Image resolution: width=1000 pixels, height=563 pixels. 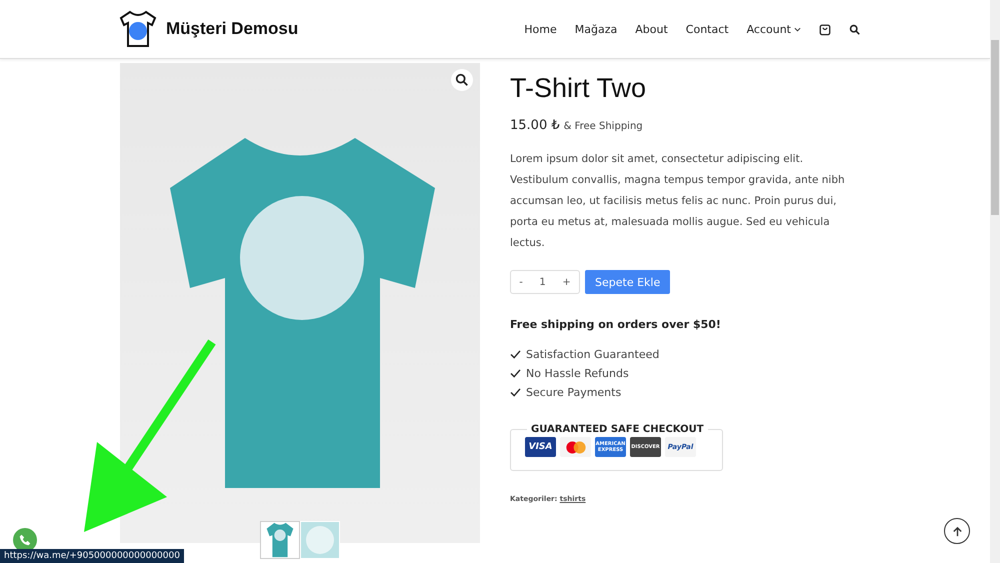 What do you see at coordinates (320, 540) in the screenshot?
I see `image-thumbnail` at bounding box center [320, 540].